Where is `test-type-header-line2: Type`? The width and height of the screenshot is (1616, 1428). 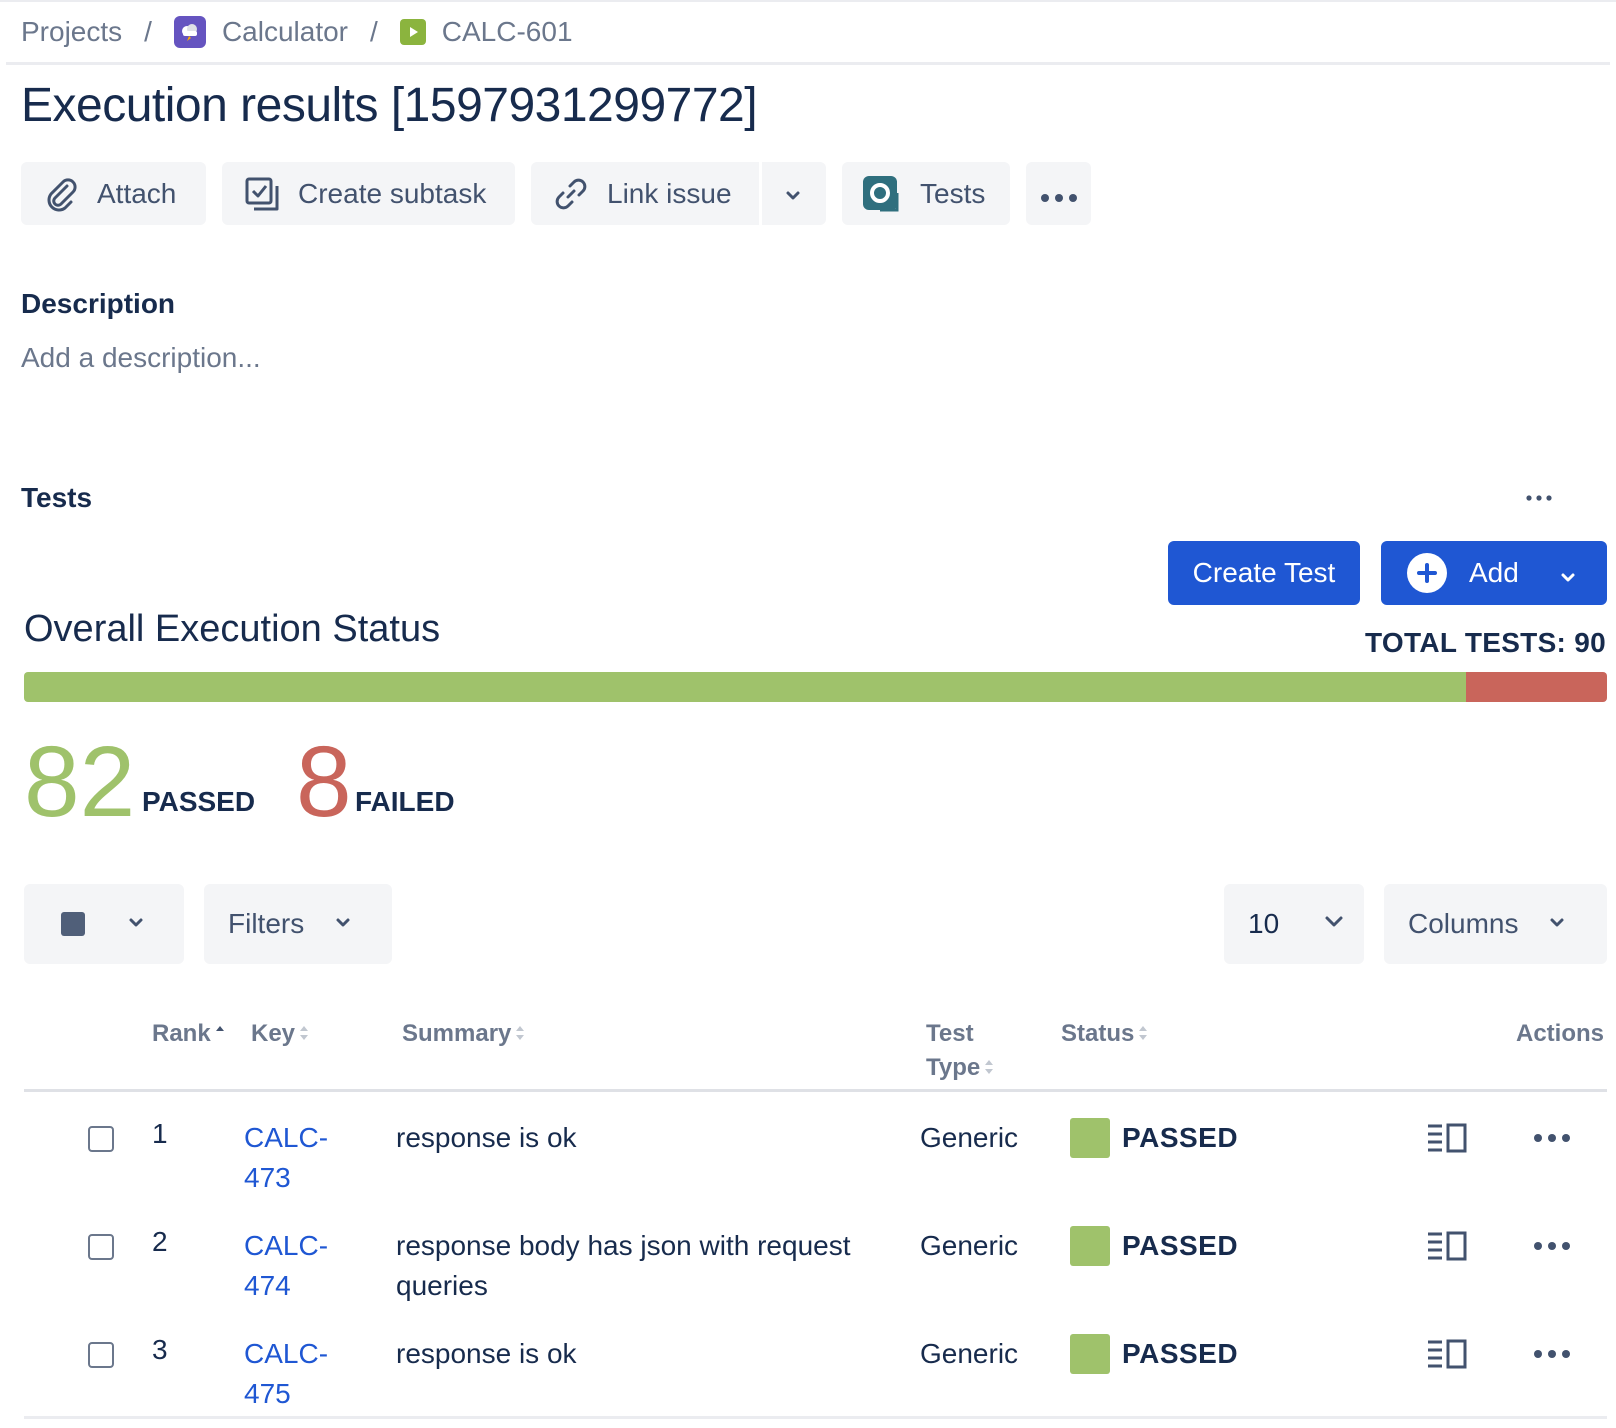 test-type-header-line2: Type is located at coordinates (953, 1067).